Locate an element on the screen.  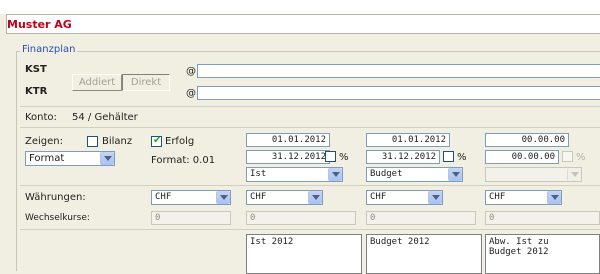
col1-currency-value: CHF is located at coordinates (258, 197).